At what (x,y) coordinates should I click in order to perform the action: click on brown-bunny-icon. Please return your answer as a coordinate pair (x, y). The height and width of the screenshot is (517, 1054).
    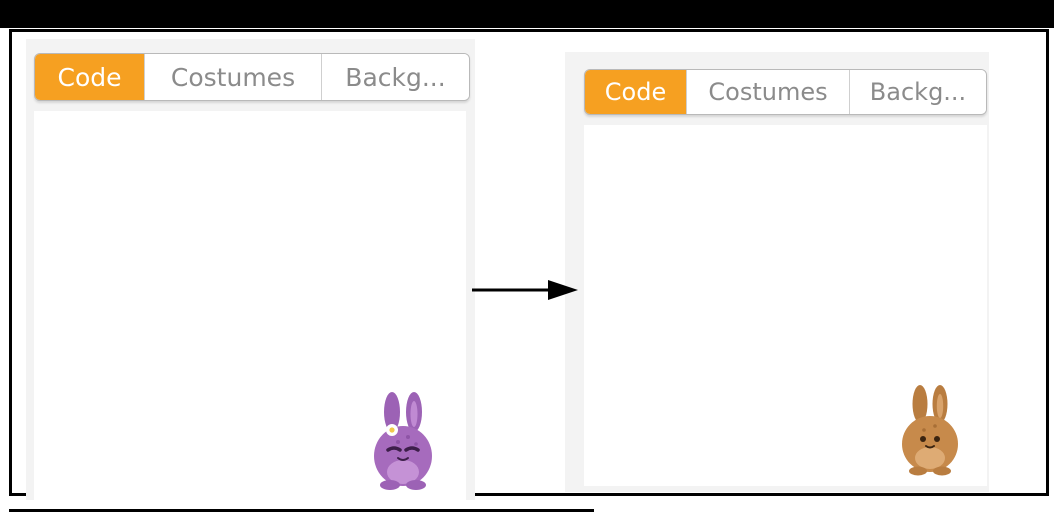
    Looking at the image, I should click on (930, 430).